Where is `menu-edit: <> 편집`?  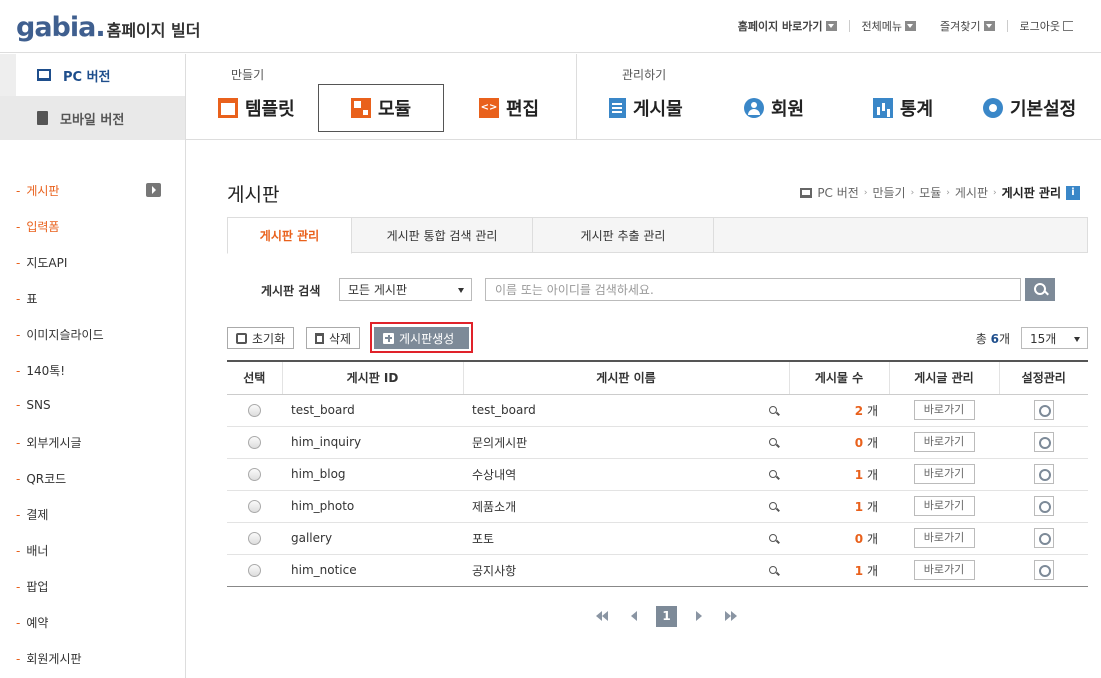 menu-edit: <> 편집 is located at coordinates (519, 108).